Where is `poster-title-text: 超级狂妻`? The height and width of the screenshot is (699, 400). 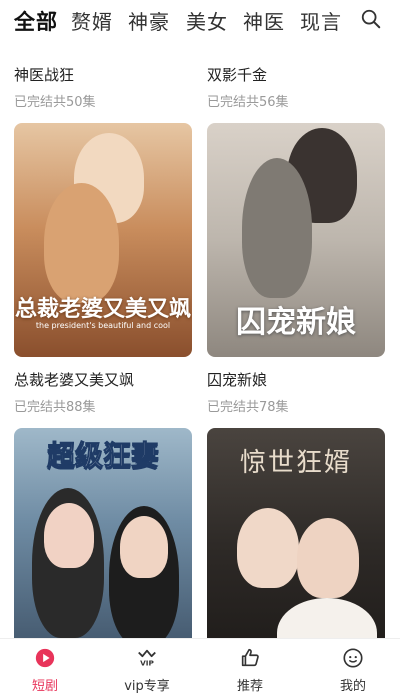 poster-title-text: 超级狂妻 is located at coordinates (102, 456).